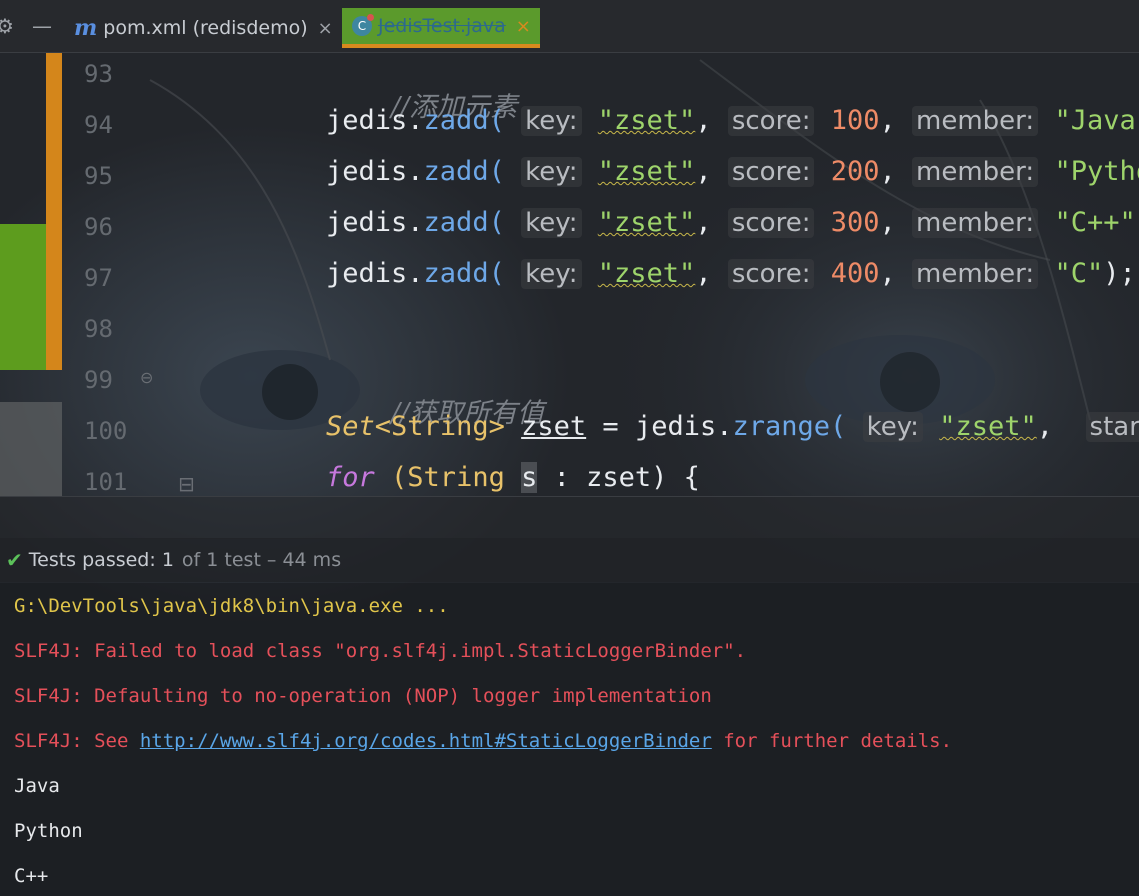 This screenshot has width=1139, height=896. Describe the element at coordinates (618, 477) in the screenshot. I see `code-token: : zset) {` at that location.